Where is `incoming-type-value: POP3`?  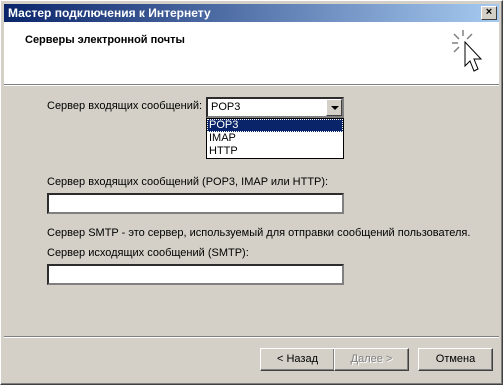
incoming-type-value: POP3 is located at coordinates (226, 107).